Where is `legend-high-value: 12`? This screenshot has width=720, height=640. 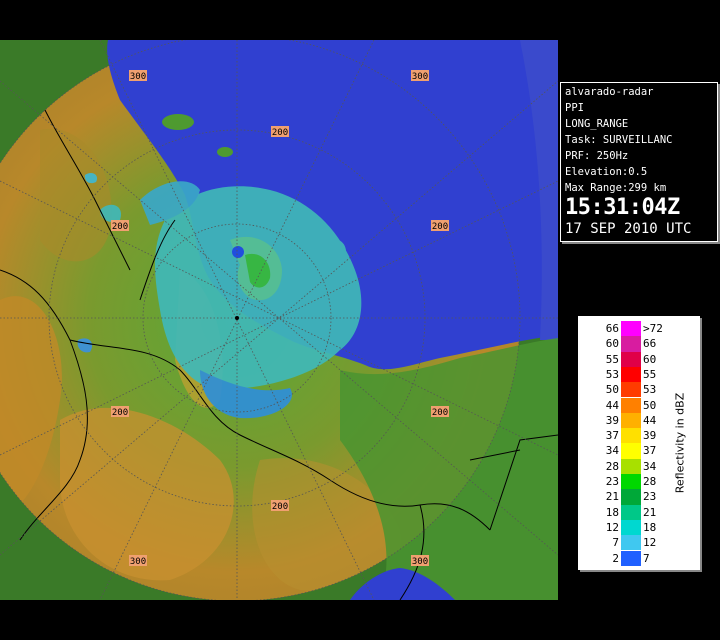
legend-high-value: 12 is located at coordinates (650, 543).